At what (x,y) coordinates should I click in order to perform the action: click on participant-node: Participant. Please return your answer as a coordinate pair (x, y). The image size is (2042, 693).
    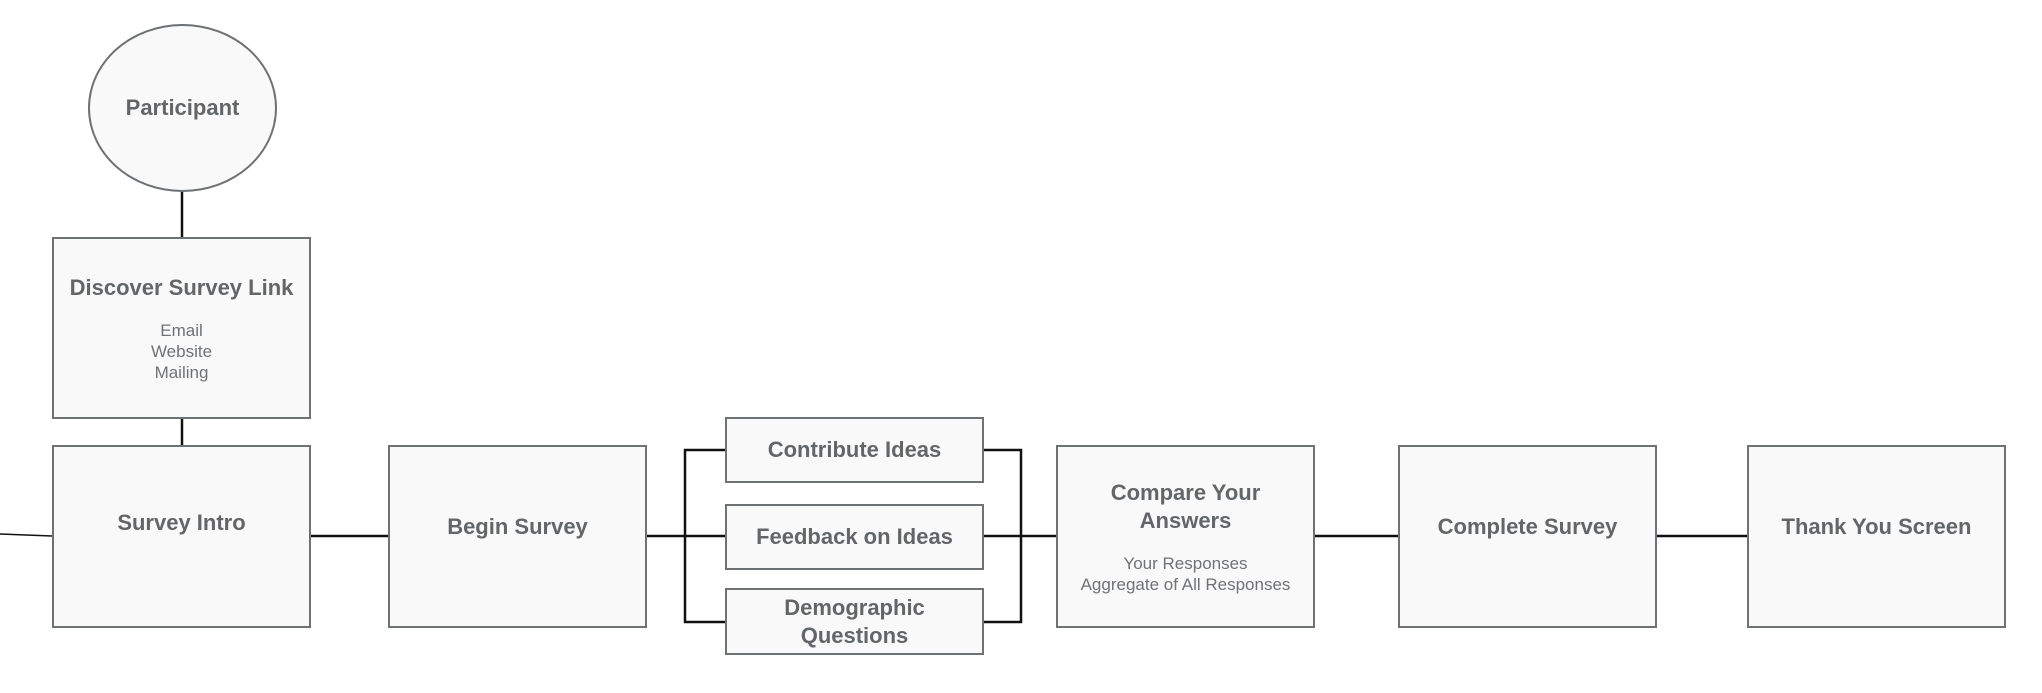
    Looking at the image, I should click on (182, 108).